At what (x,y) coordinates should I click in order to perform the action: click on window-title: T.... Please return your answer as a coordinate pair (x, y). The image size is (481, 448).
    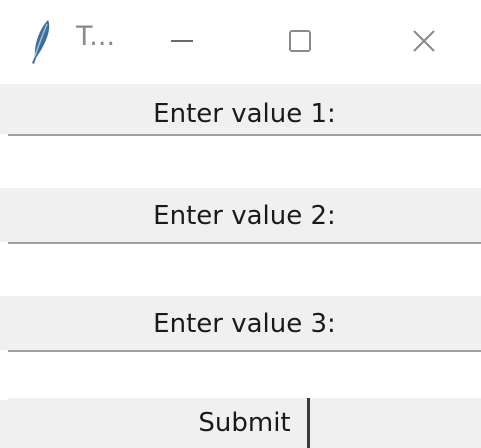
    Looking at the image, I should click on (96, 36).